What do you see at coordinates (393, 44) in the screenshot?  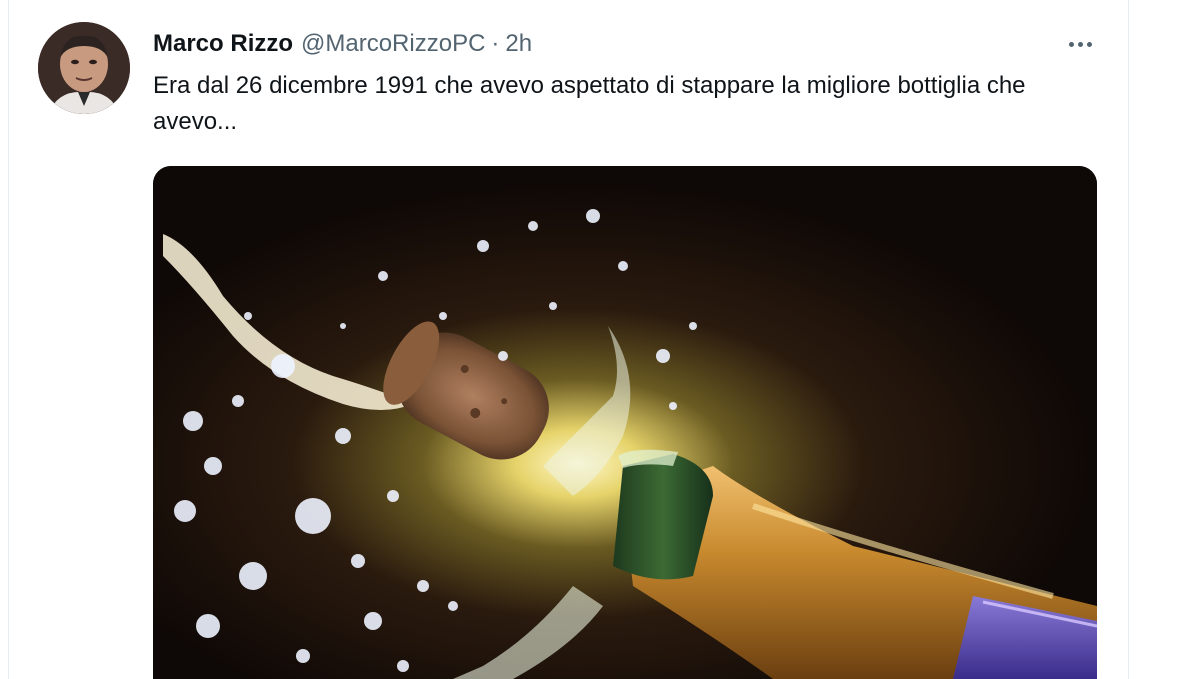 I see `author-handle: @MarcoRizzoPC` at bounding box center [393, 44].